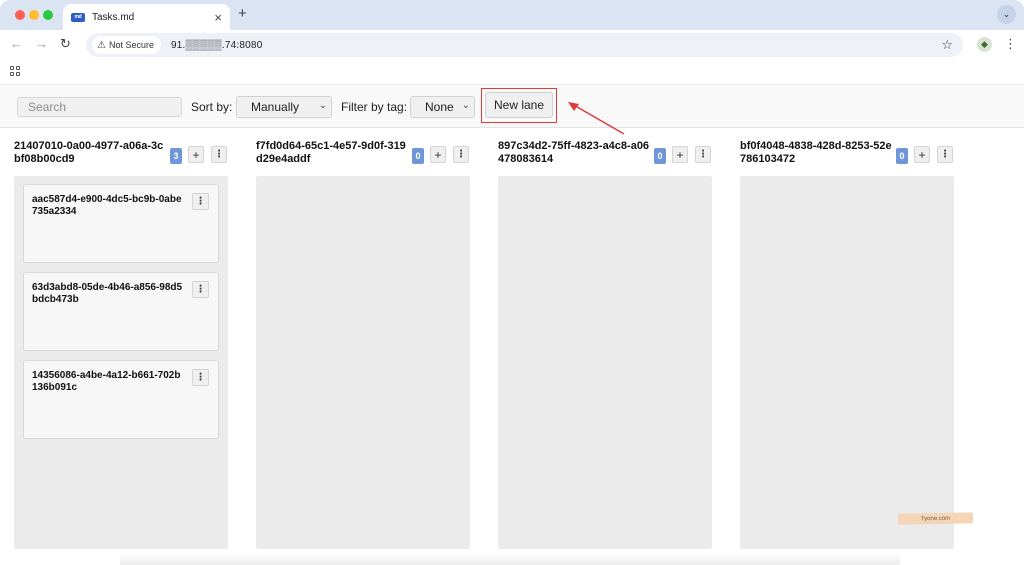  I want to click on maximize-window-button, so click(48, 15).